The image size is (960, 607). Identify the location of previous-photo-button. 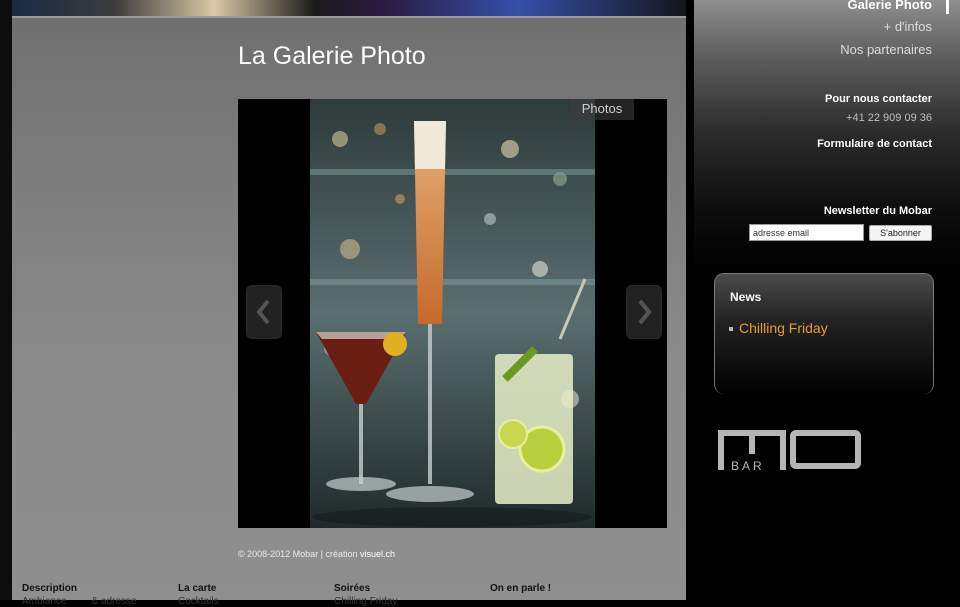
(264, 312).